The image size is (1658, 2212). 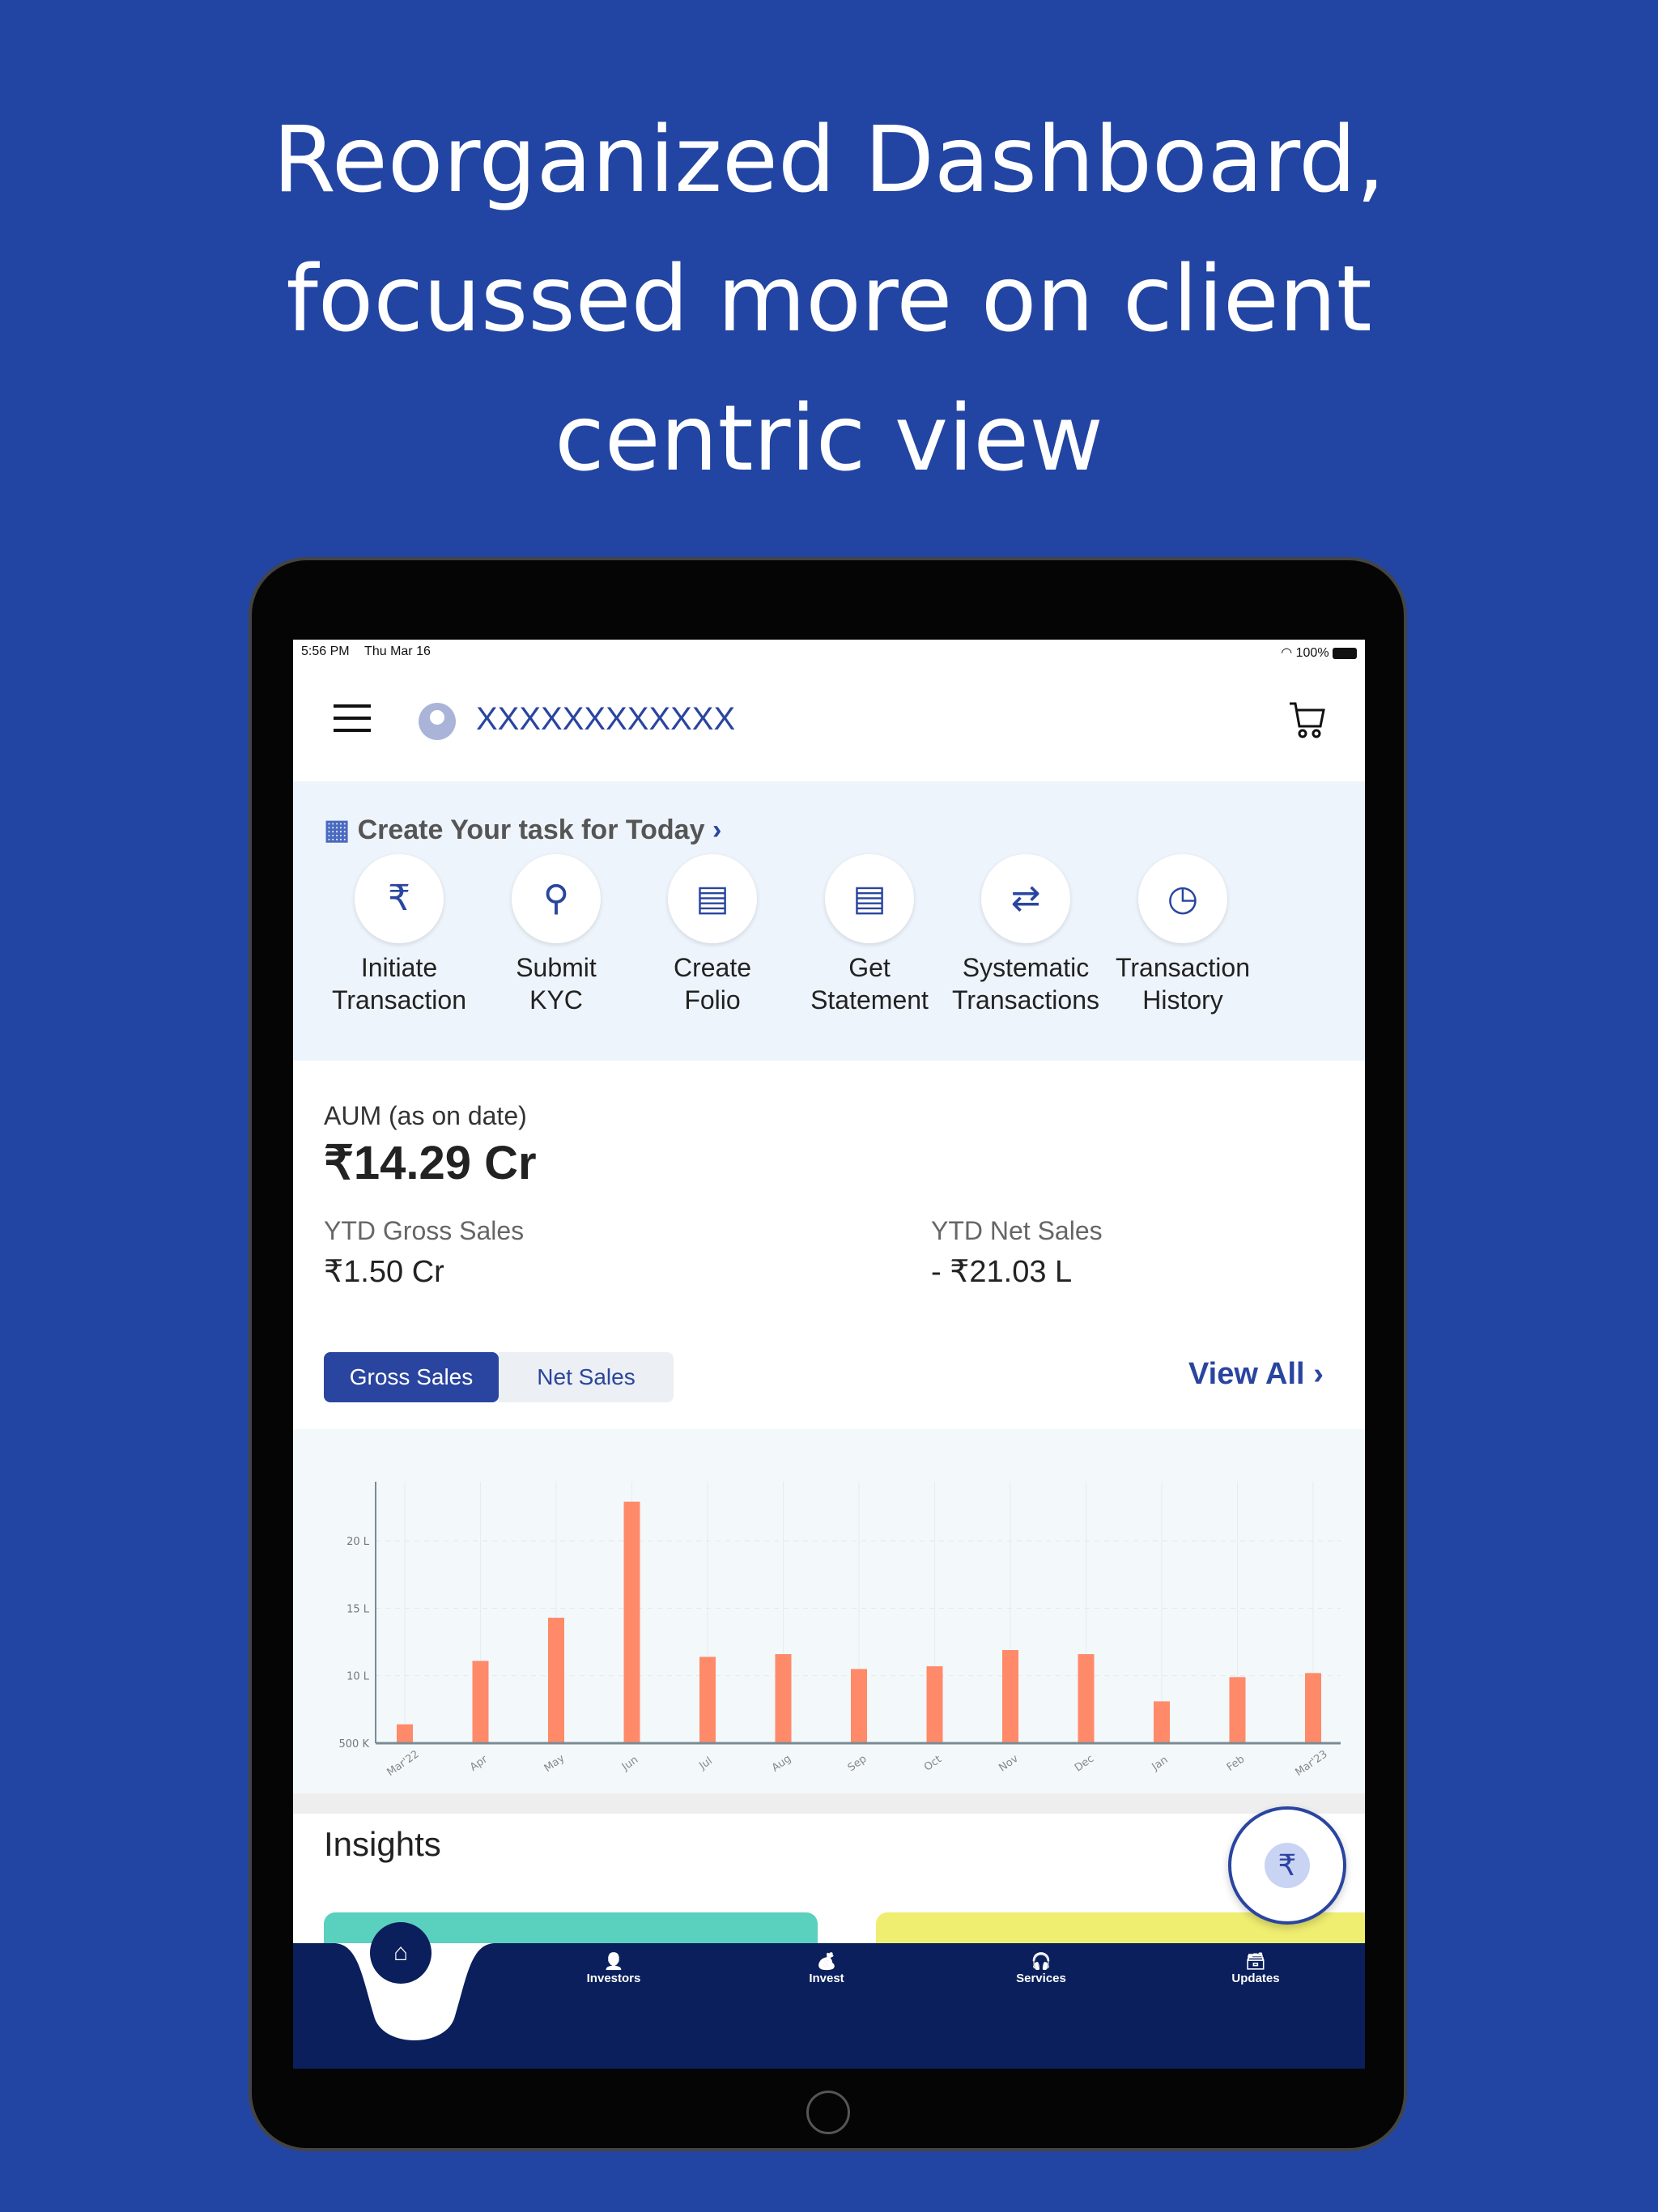 What do you see at coordinates (1086, 1698) in the screenshot?
I see `bar-Dec` at bounding box center [1086, 1698].